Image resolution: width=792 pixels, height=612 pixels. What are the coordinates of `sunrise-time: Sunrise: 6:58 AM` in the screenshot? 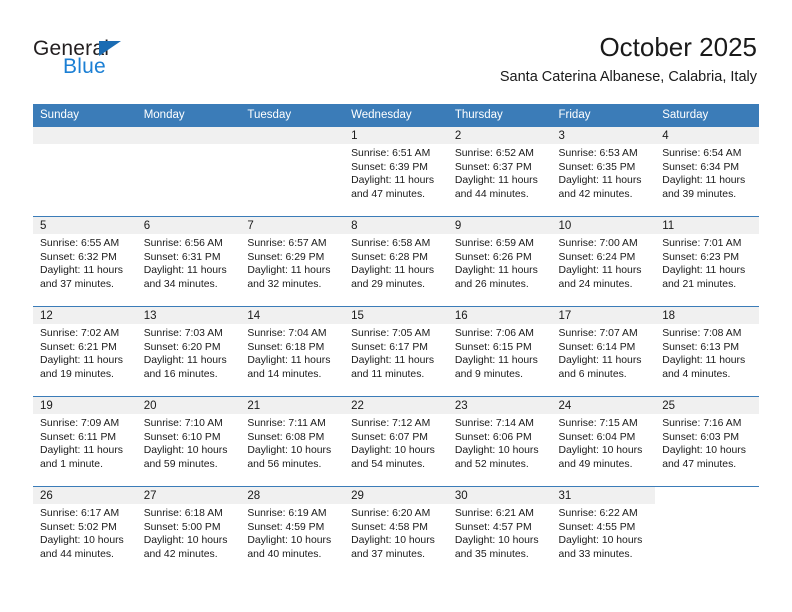 It's located at (391, 243).